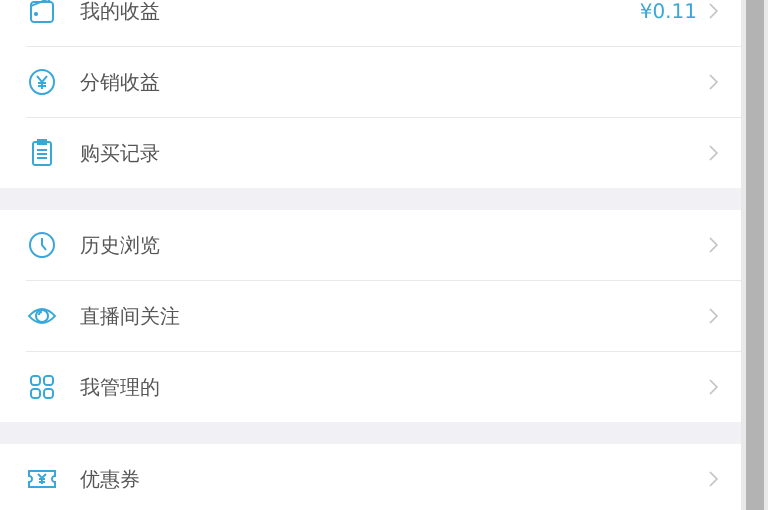 The height and width of the screenshot is (510, 768). I want to click on item-label: 优惠券, so click(110, 479).